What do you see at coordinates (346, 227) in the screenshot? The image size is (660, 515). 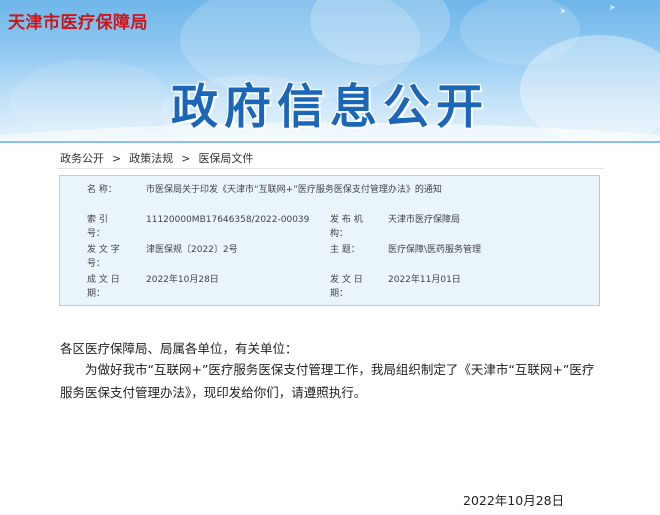 I see `issuer-label: 发 布 机 构：` at bounding box center [346, 227].